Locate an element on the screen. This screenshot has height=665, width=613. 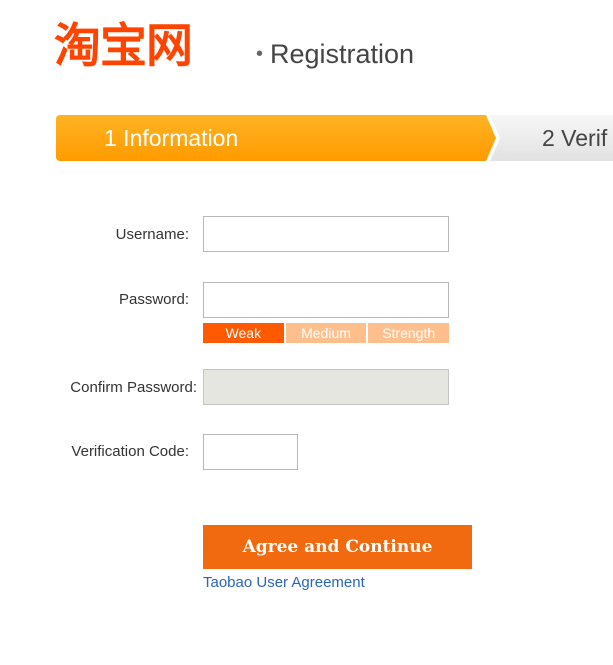
verification-code-input is located at coordinates (250, 452).